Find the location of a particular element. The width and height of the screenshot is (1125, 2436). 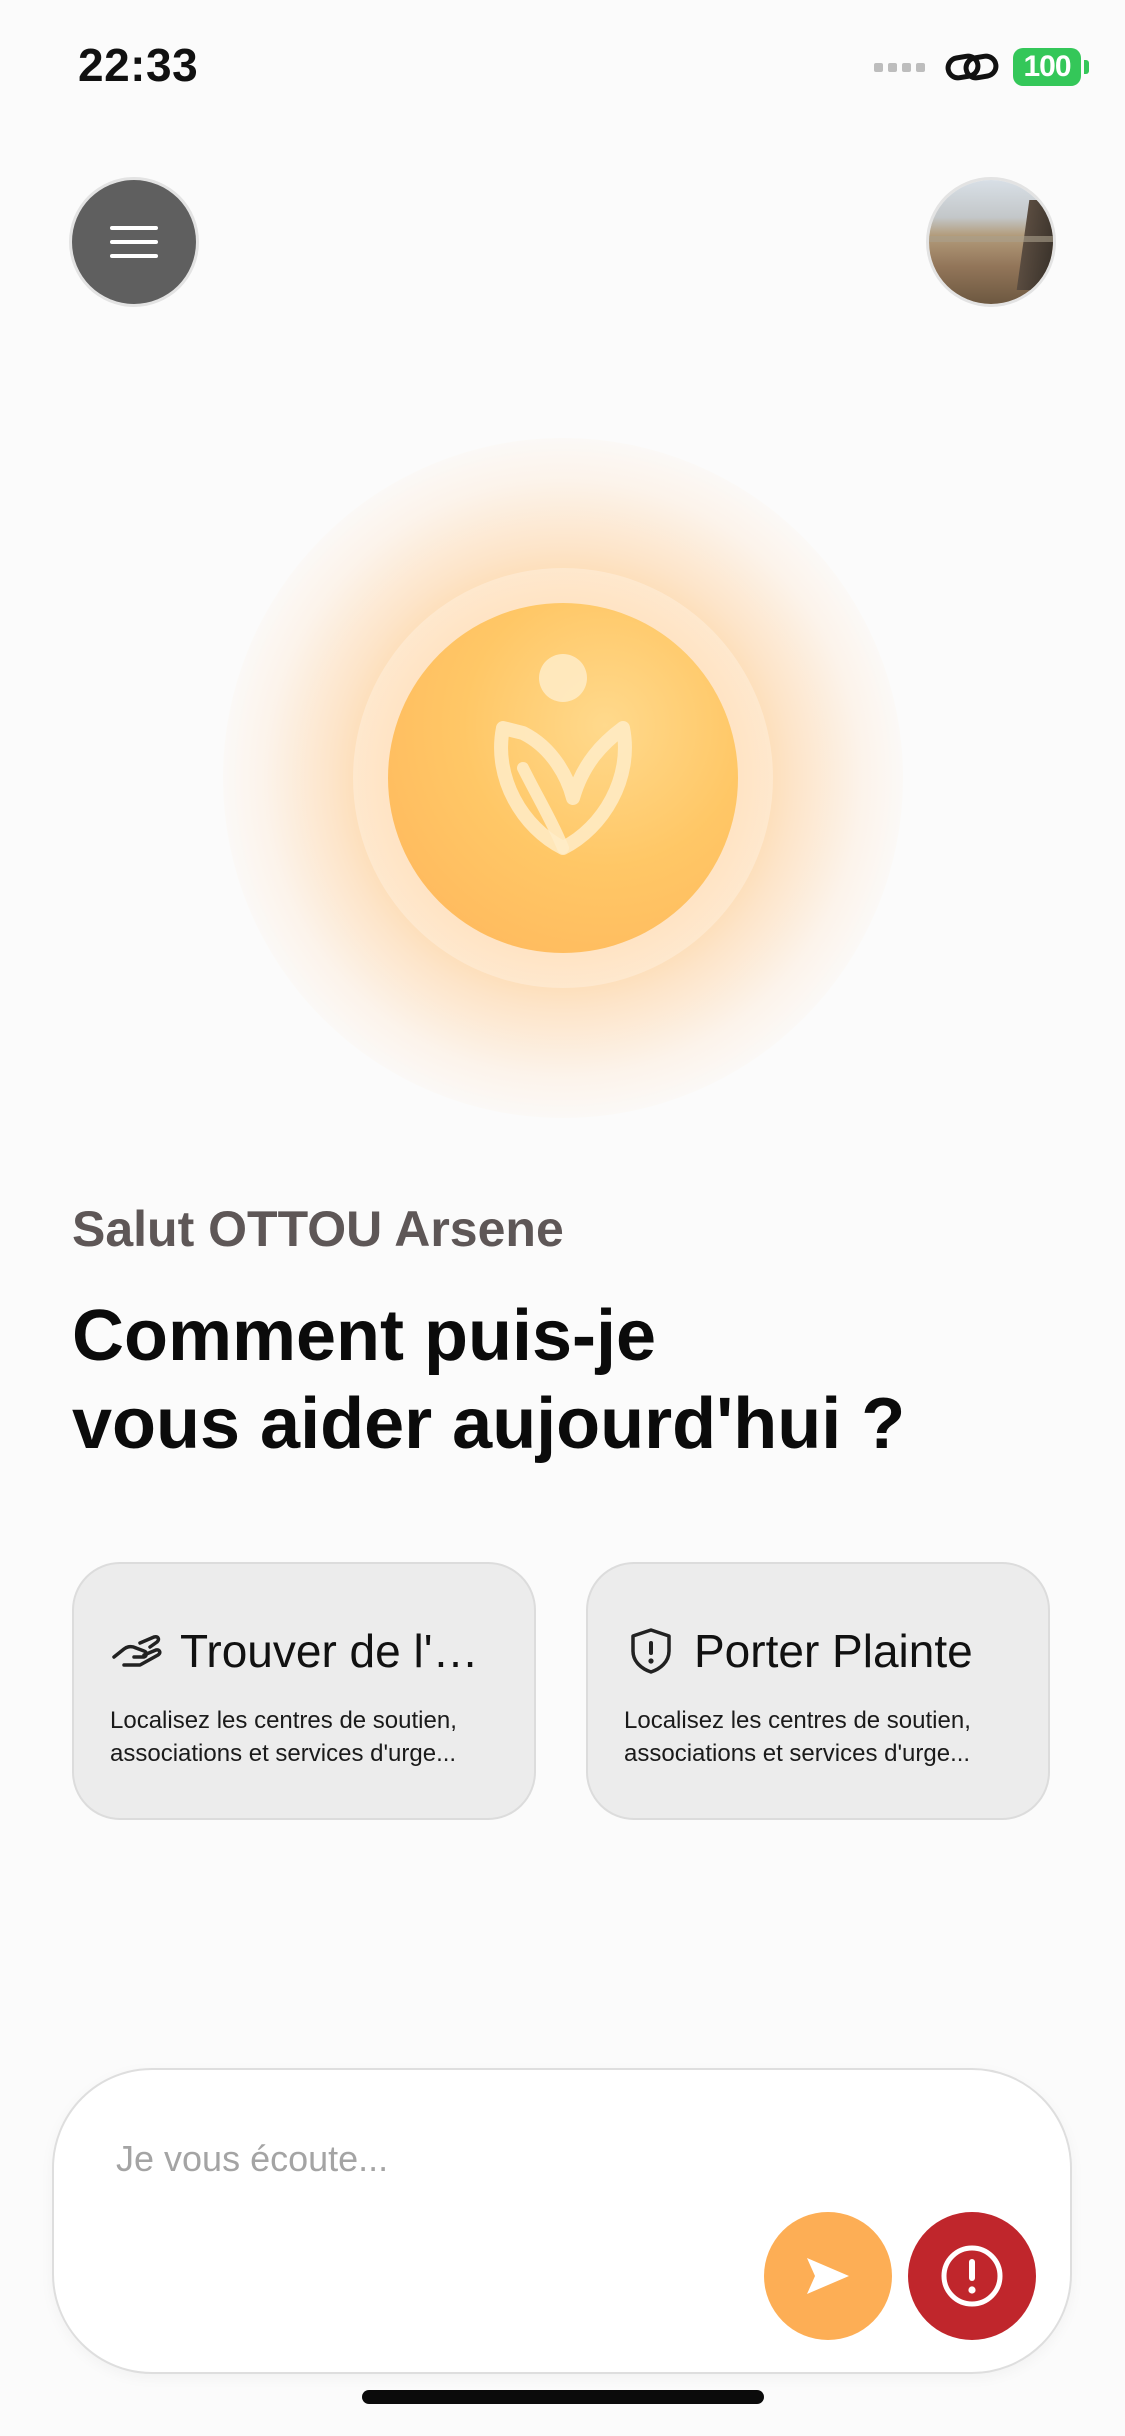

signal-dots-icon is located at coordinates (899, 67).